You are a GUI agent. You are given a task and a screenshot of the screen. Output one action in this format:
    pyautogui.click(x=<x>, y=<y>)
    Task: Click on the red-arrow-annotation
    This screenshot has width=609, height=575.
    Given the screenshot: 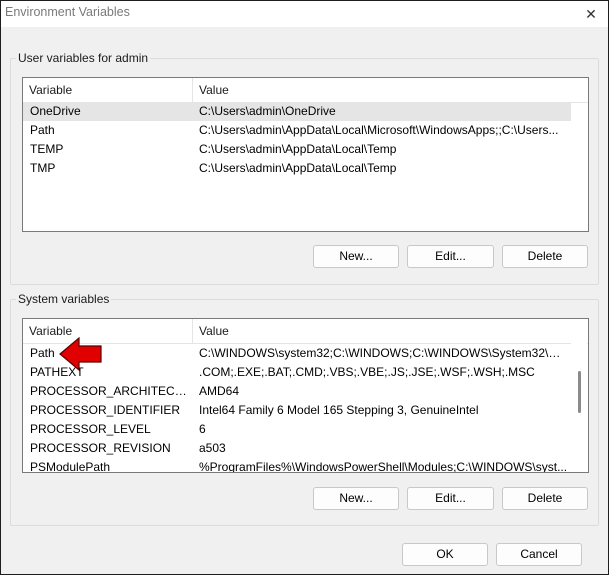 What is the action you would take?
    pyautogui.click(x=80, y=354)
    